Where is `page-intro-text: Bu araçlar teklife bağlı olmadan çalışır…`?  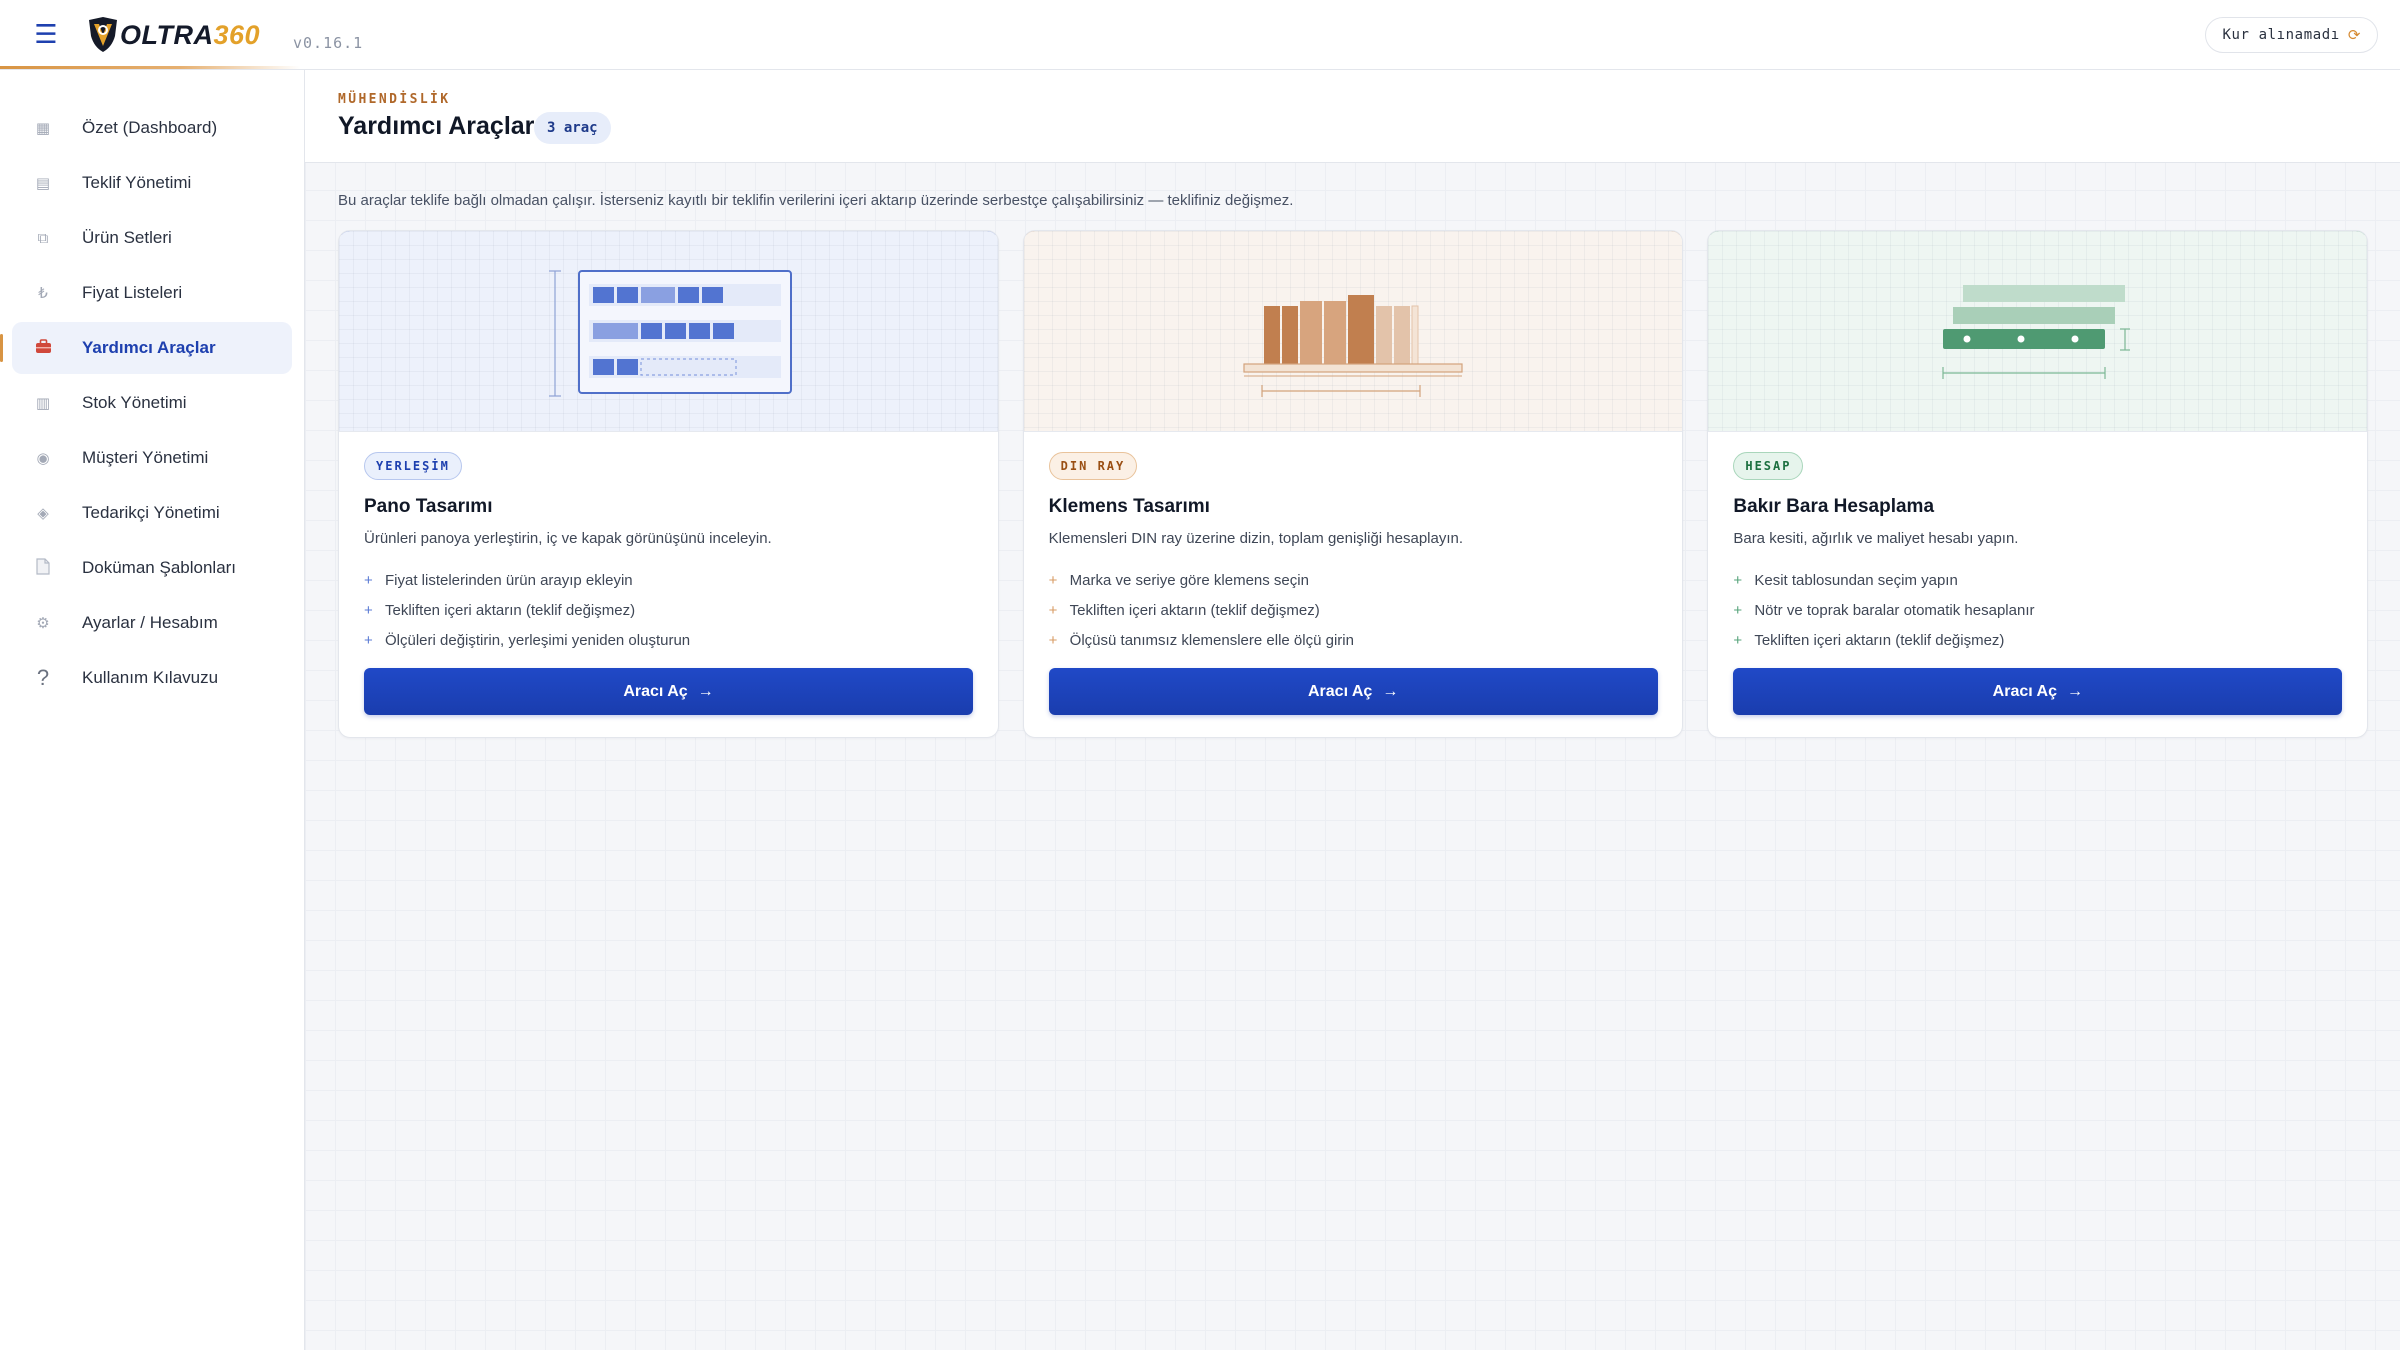
page-intro-text: Bu araçlar teklife bağlı olmadan çalışır… is located at coordinates (816, 200).